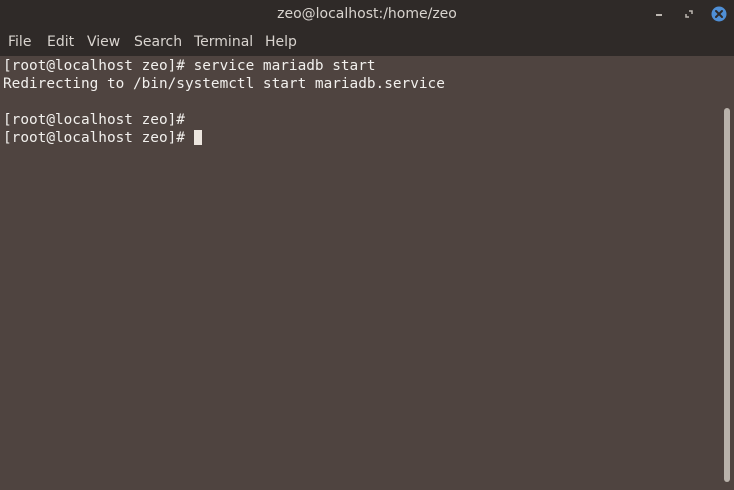  What do you see at coordinates (19, 42) in the screenshot?
I see `menu-file: File` at bounding box center [19, 42].